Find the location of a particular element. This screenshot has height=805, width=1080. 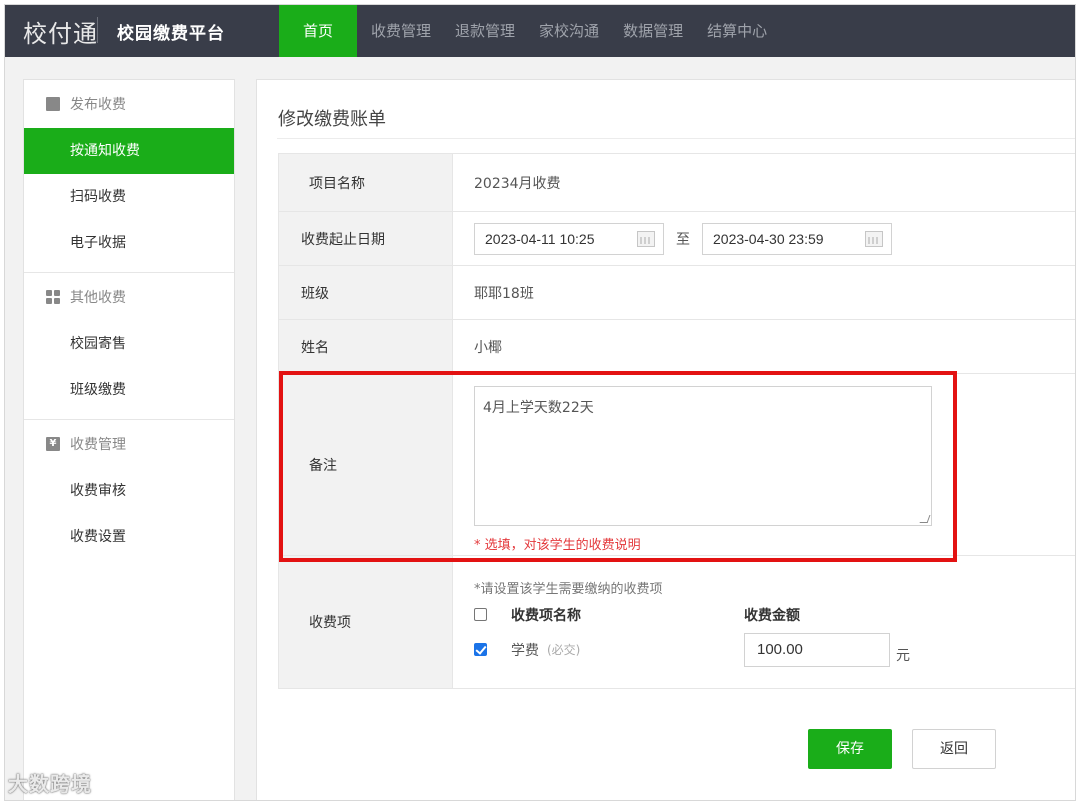

nav-data-management: 数据管理 is located at coordinates (653, 31).